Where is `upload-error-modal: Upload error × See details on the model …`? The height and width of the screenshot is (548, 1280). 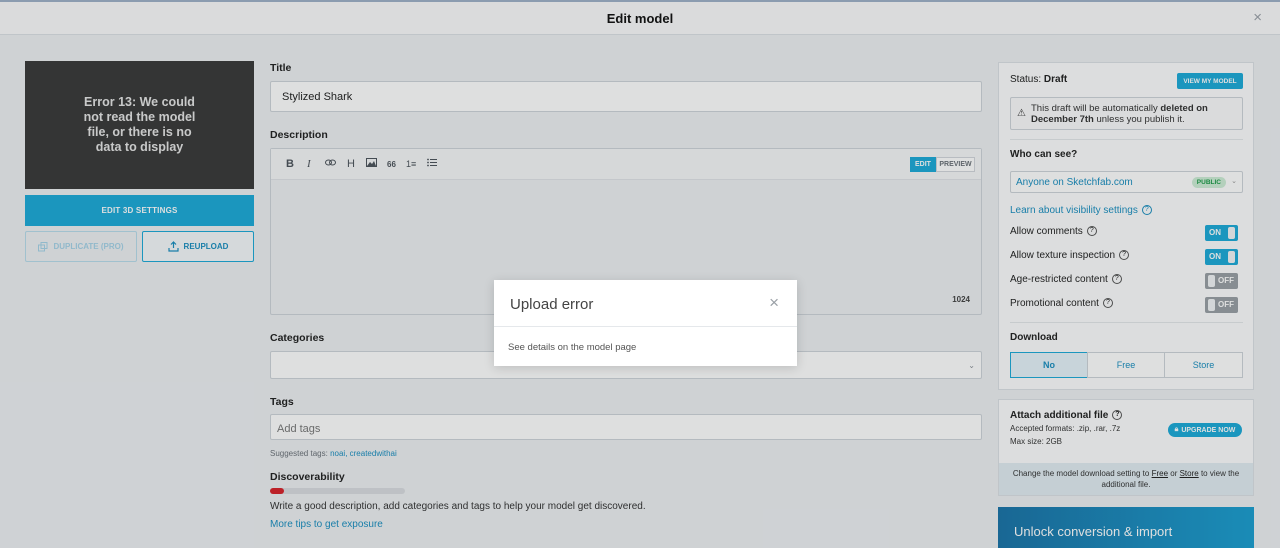
upload-error-modal: Upload error × See details on the model … is located at coordinates (645, 323).